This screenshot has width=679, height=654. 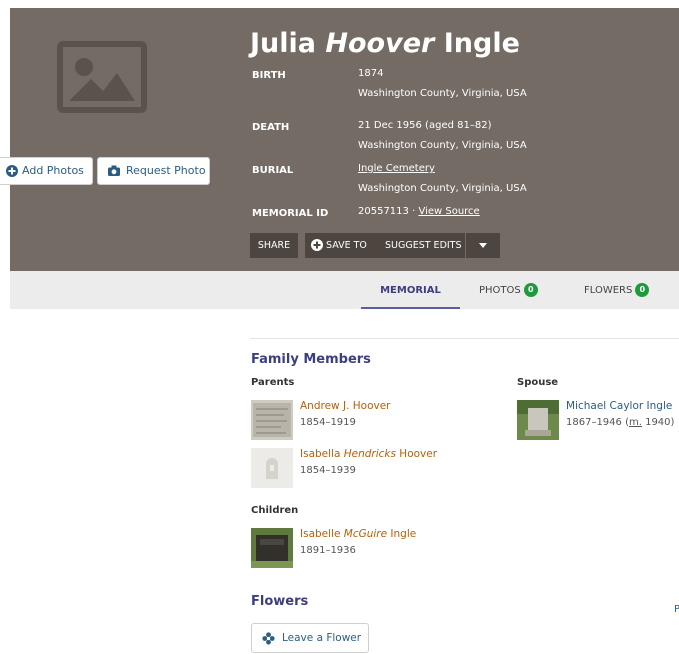 I want to click on headstone-placeholder-icon, so click(x=272, y=468).